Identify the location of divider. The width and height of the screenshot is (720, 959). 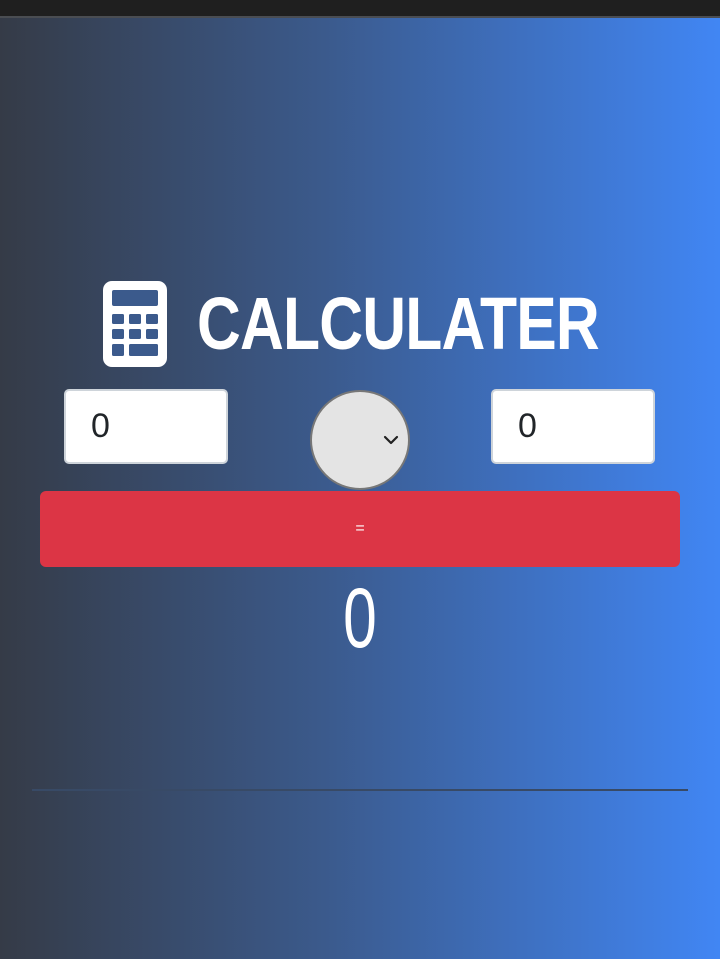
(360, 790).